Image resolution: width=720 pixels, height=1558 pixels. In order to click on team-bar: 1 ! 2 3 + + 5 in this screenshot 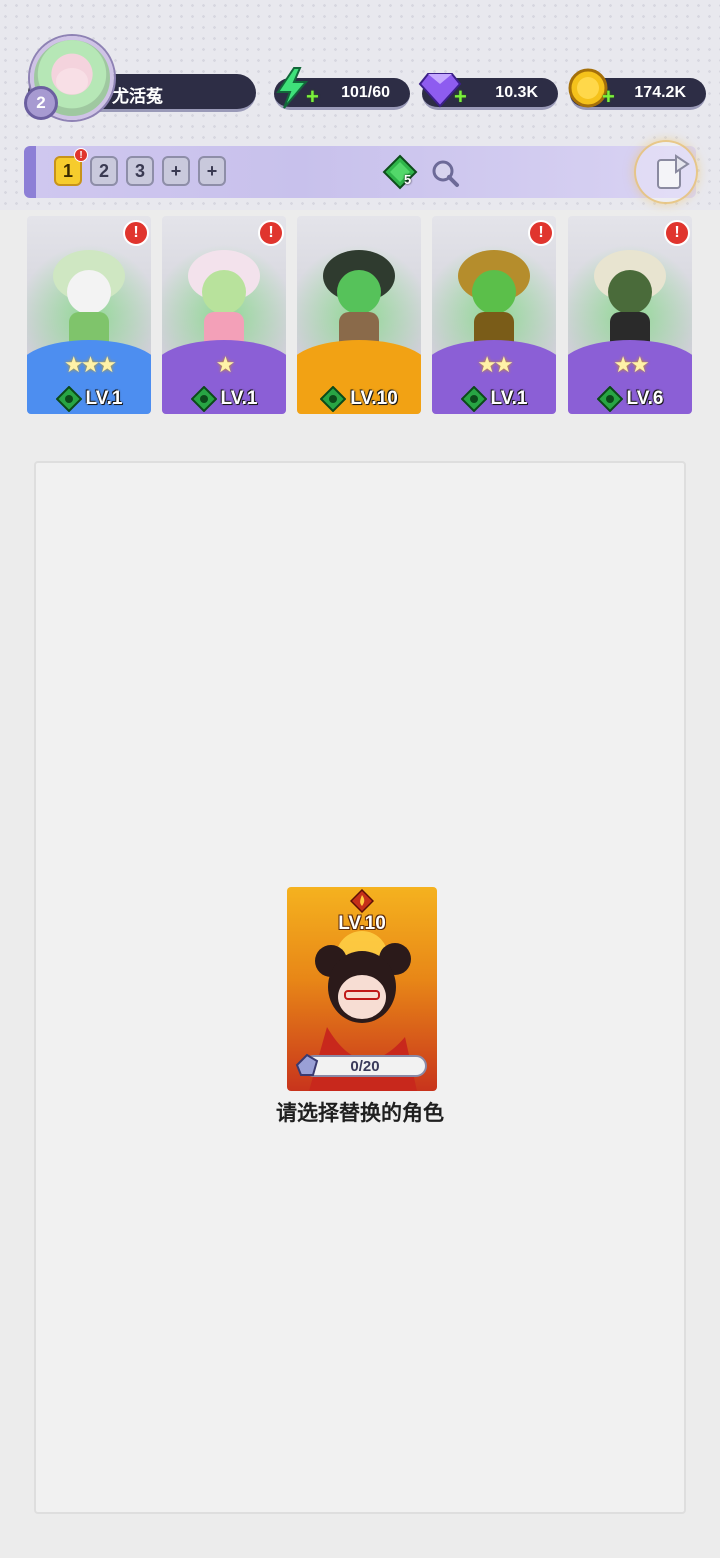, I will do `click(361, 172)`.